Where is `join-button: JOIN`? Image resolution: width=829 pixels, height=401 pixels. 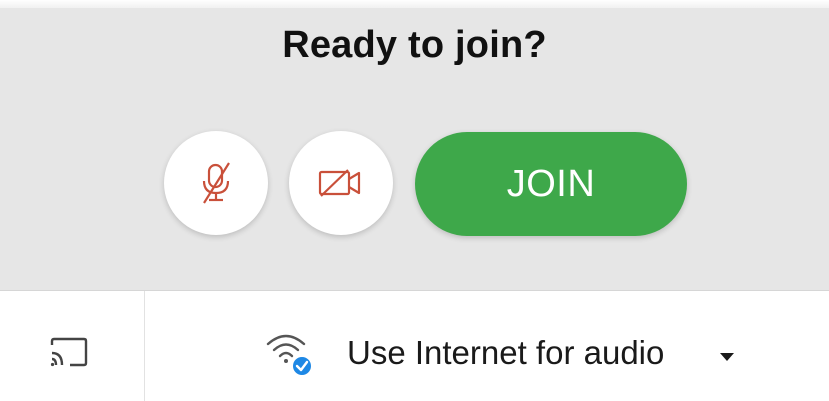 join-button: JOIN is located at coordinates (551, 184).